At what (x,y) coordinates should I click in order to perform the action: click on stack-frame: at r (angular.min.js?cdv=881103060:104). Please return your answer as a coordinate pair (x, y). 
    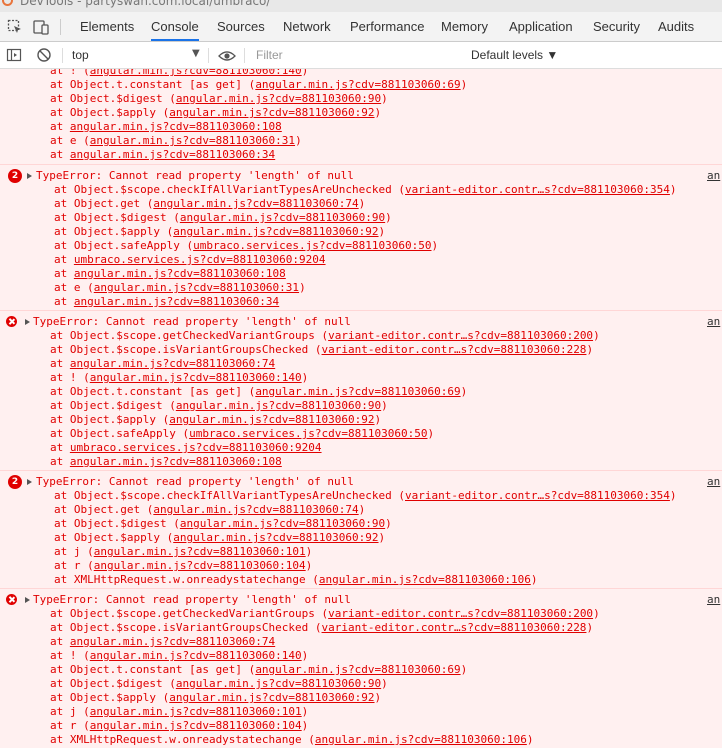
    Looking at the image, I should click on (183, 565).